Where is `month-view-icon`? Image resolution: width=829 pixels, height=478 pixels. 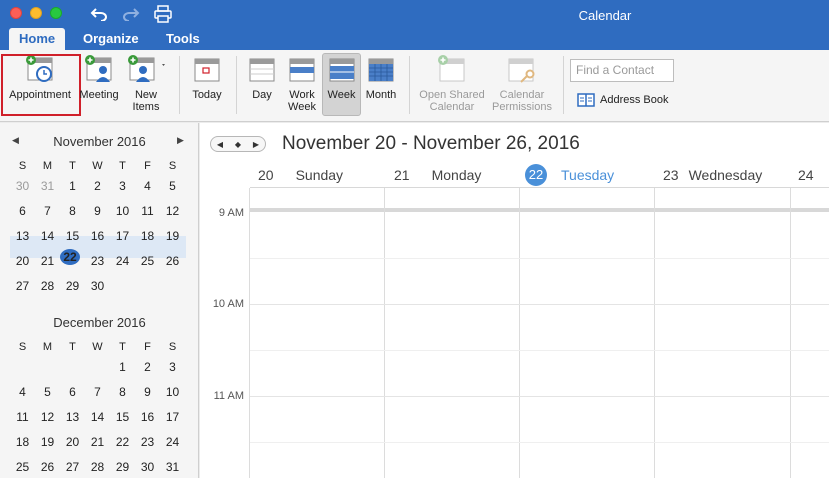 month-view-icon is located at coordinates (381, 70).